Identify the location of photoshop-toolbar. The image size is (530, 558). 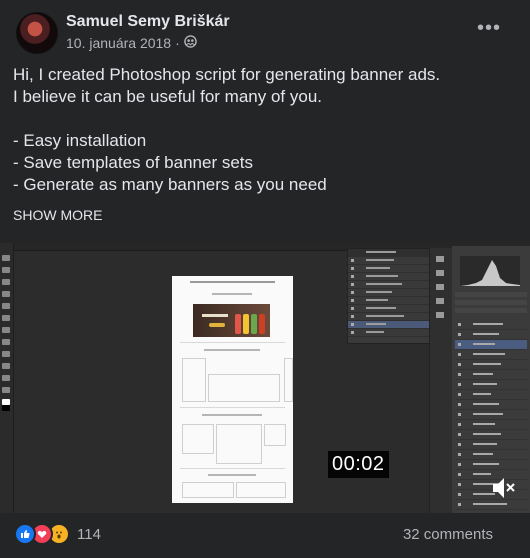
(7, 378).